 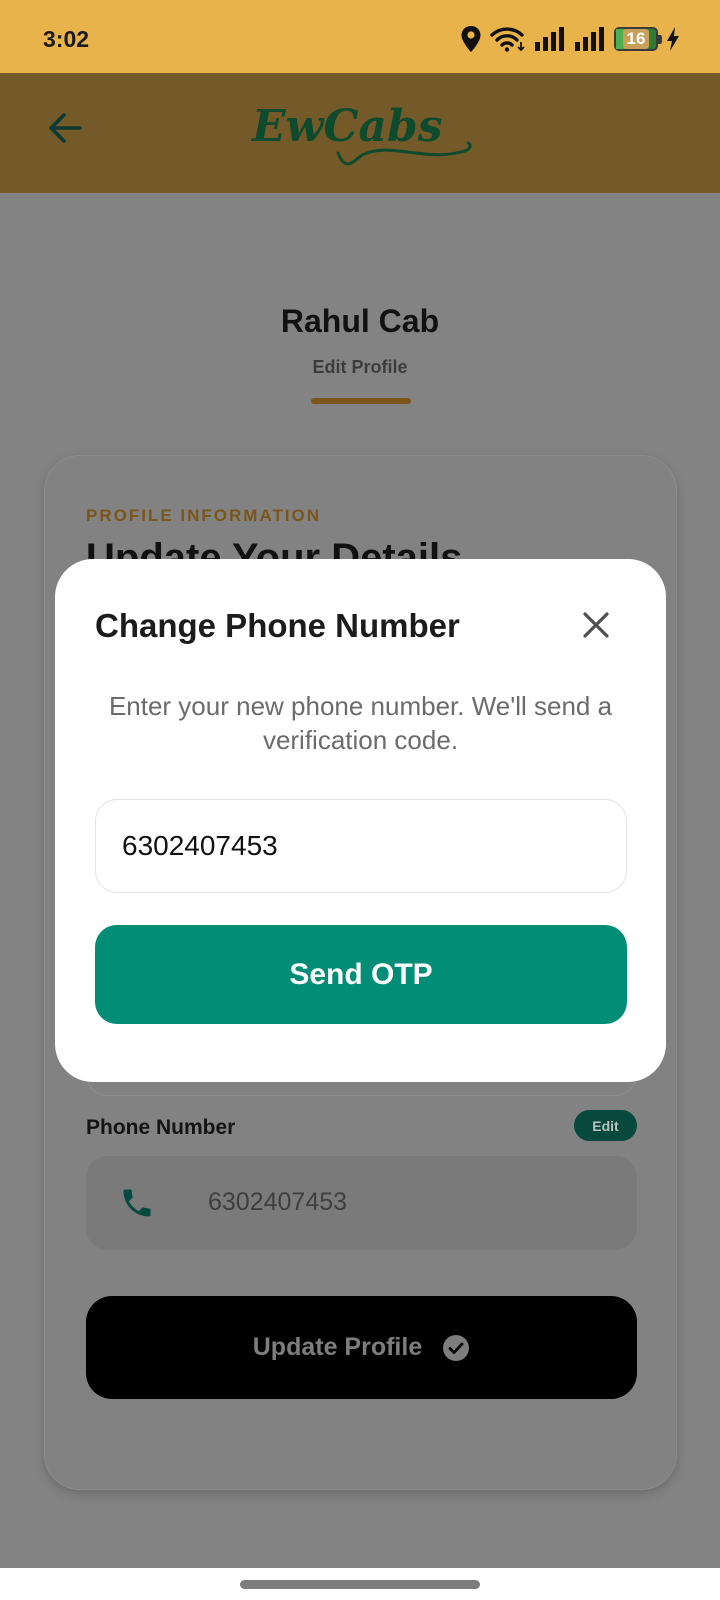 I want to click on status-time: 3:02, so click(x=66, y=39).